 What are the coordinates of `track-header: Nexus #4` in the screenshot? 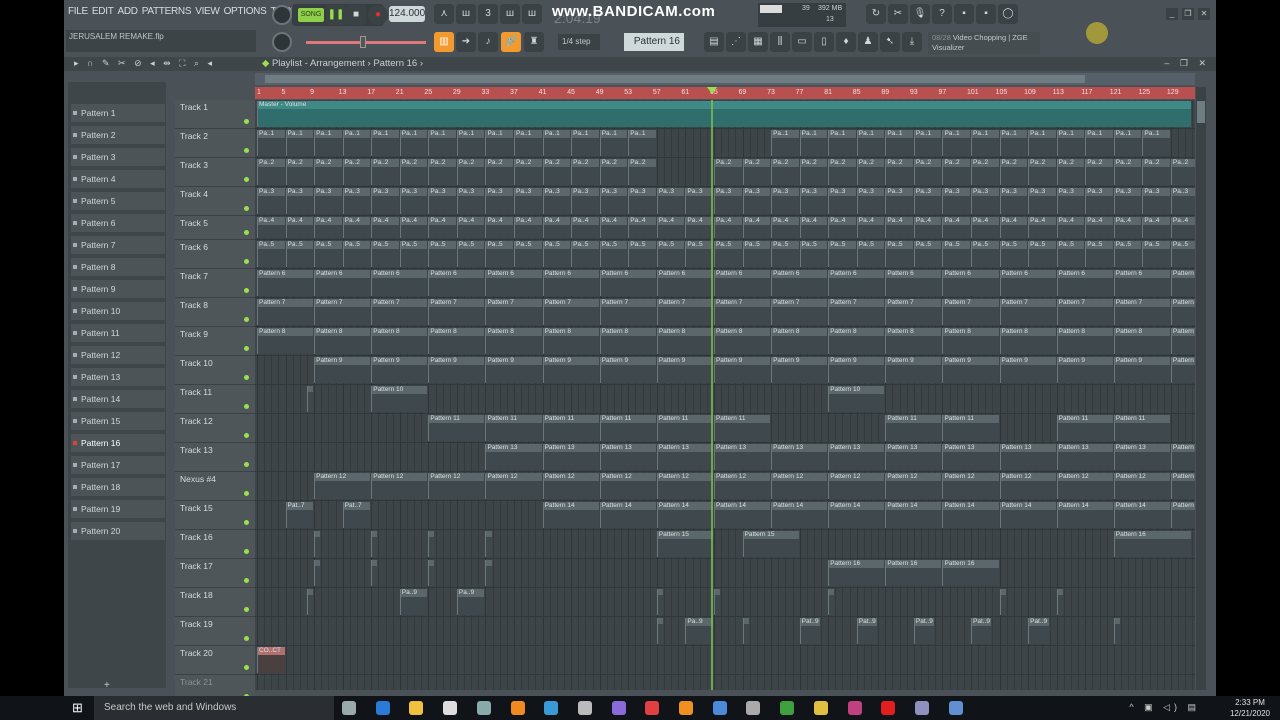 It's located at (215, 486).